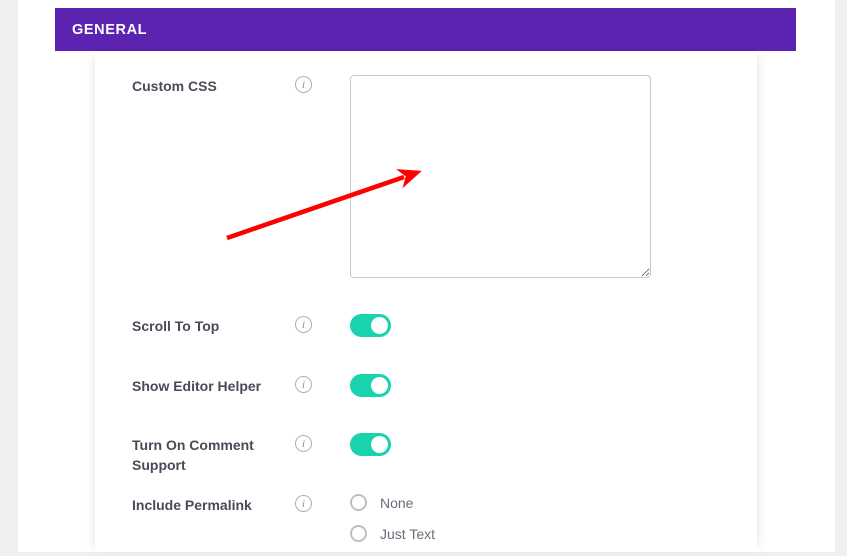 The height and width of the screenshot is (556, 847). I want to click on radio-option-just-text: Just Text, so click(392, 533).